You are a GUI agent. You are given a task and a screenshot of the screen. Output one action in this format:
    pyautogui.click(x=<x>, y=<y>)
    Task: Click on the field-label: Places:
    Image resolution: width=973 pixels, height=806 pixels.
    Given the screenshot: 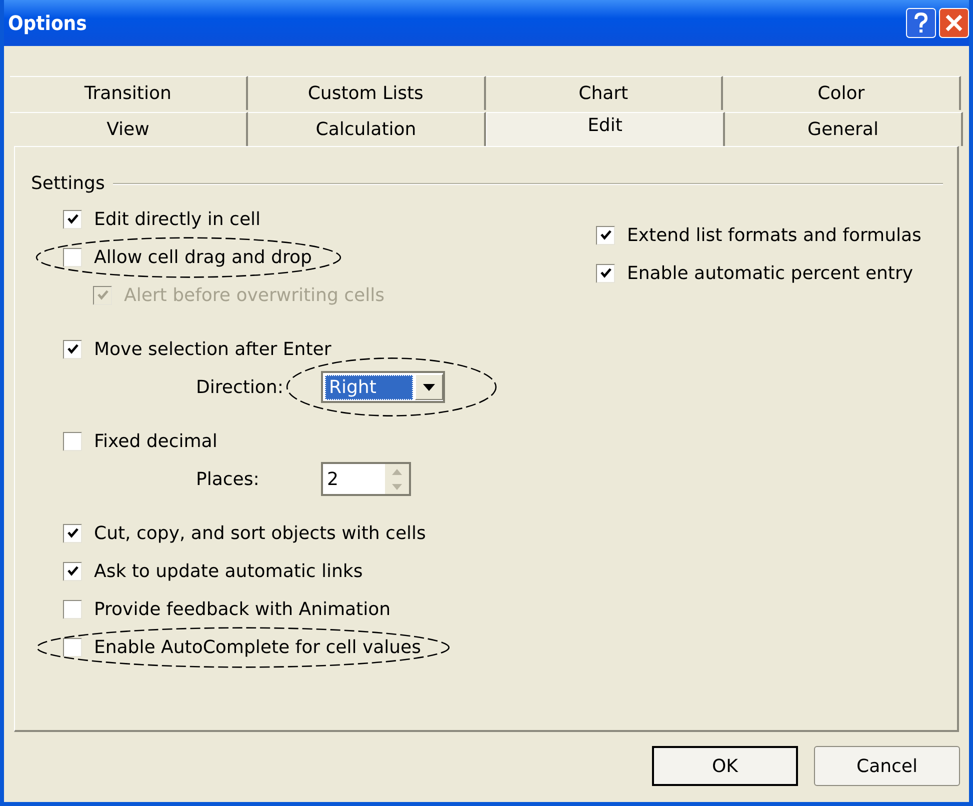 What is the action you would take?
    pyautogui.click(x=228, y=479)
    